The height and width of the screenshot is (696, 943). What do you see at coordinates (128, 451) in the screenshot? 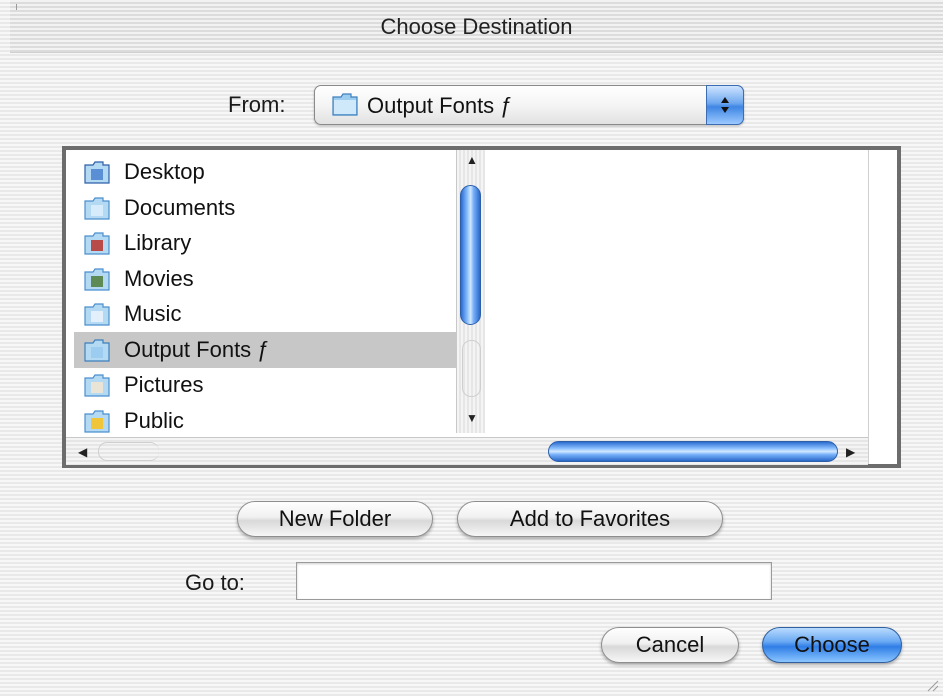
I see `horizontal-scroll-track` at bounding box center [128, 451].